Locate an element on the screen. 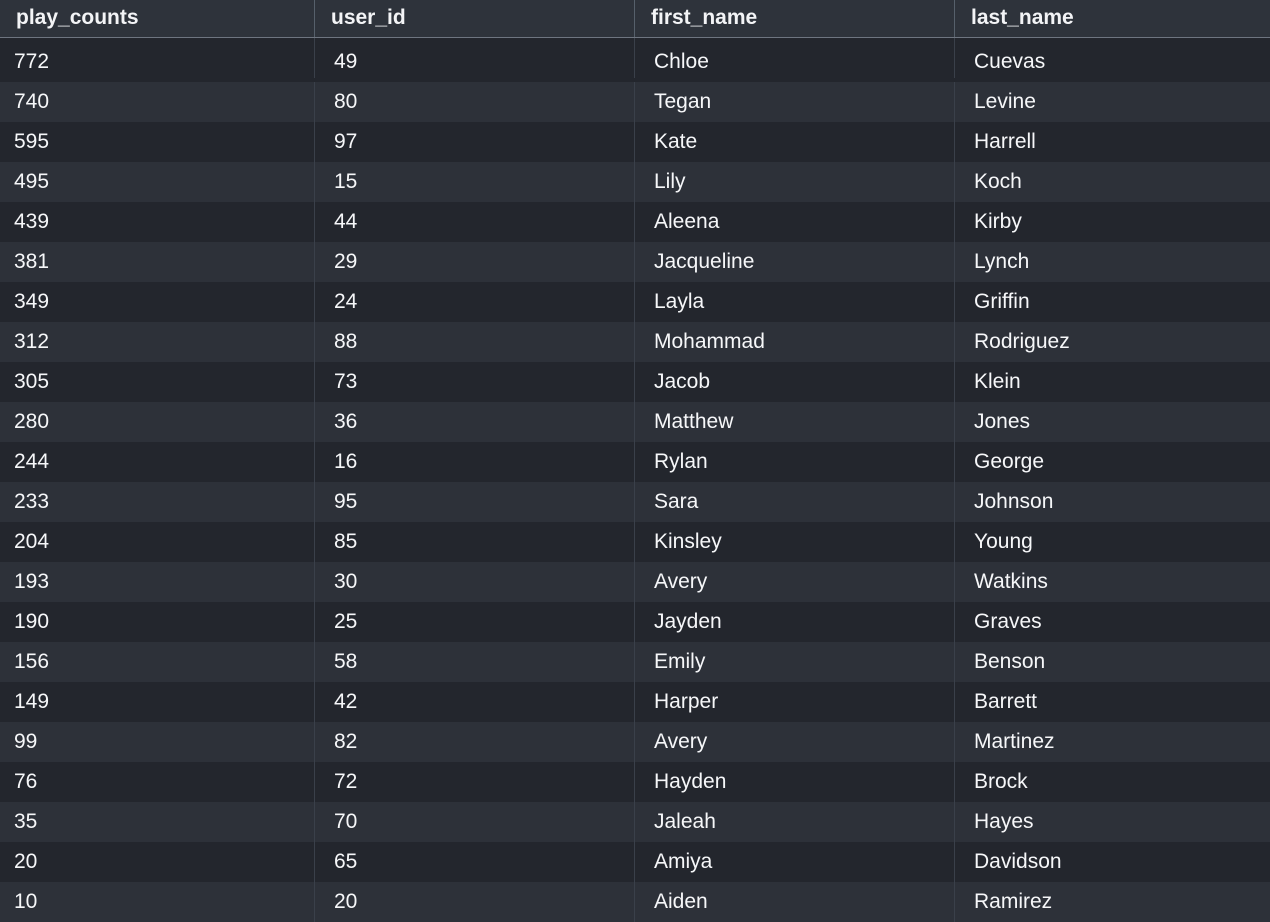 Image resolution: width=1270 pixels, height=922 pixels. cell-play-counts: 76 is located at coordinates (157, 782).